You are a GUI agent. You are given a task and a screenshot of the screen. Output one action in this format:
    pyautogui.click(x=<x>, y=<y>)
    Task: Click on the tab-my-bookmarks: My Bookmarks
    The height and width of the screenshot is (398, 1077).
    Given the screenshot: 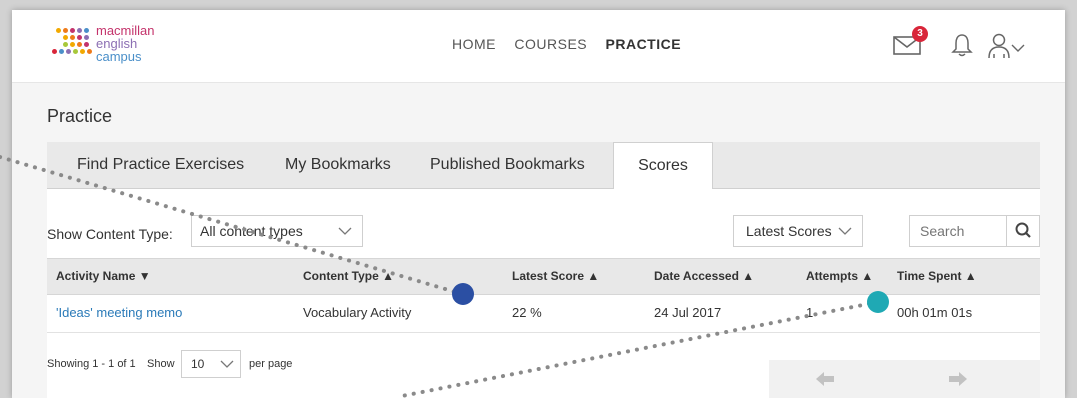 What is the action you would take?
    pyautogui.click(x=338, y=165)
    